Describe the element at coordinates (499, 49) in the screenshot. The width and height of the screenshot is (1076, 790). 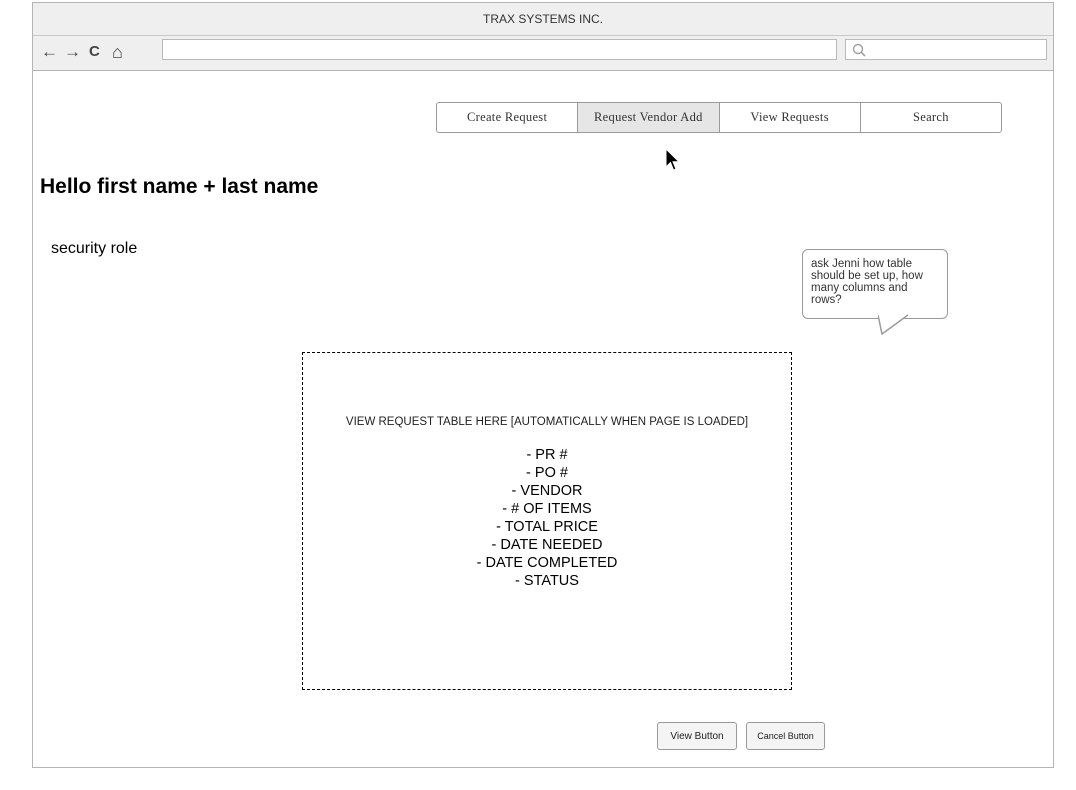
I see `url-input` at that location.